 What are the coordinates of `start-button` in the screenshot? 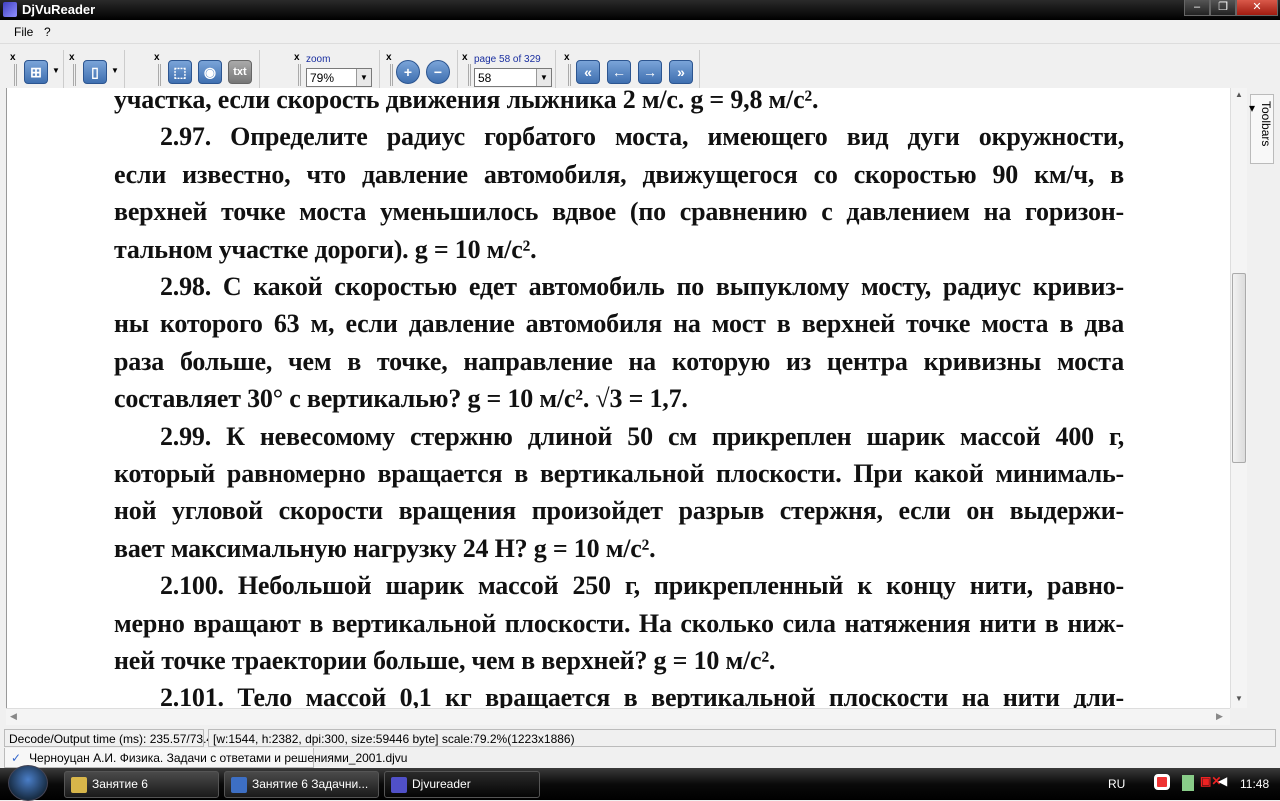 It's located at (28, 783).